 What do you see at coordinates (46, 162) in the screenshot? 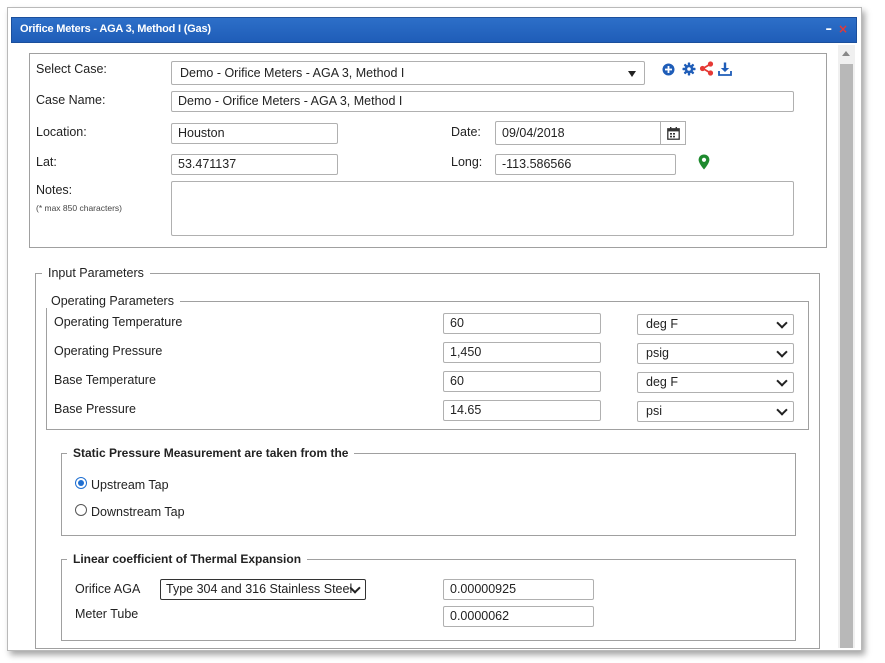
I see `lat-label: Lat:` at bounding box center [46, 162].